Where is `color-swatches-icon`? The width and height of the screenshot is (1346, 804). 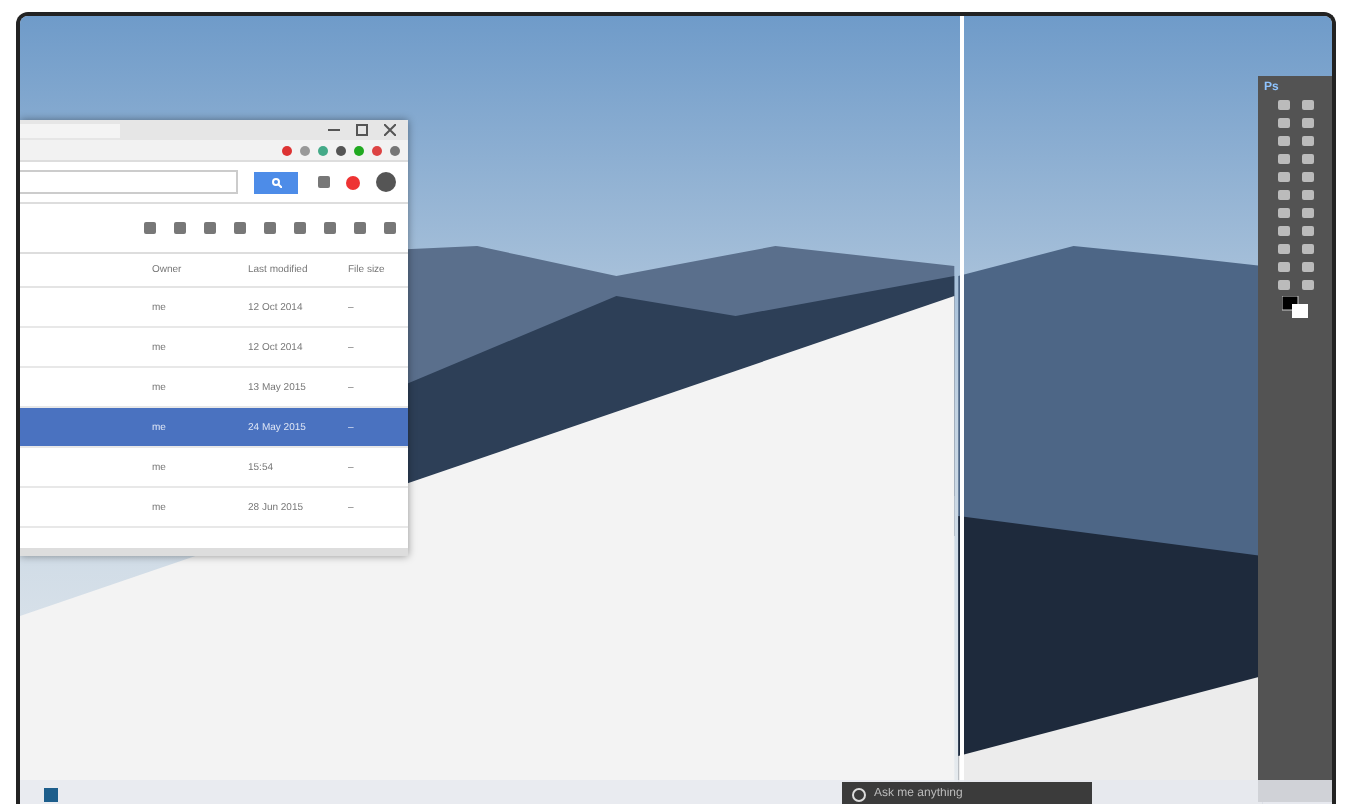 color-swatches-icon is located at coordinates (1295, 308).